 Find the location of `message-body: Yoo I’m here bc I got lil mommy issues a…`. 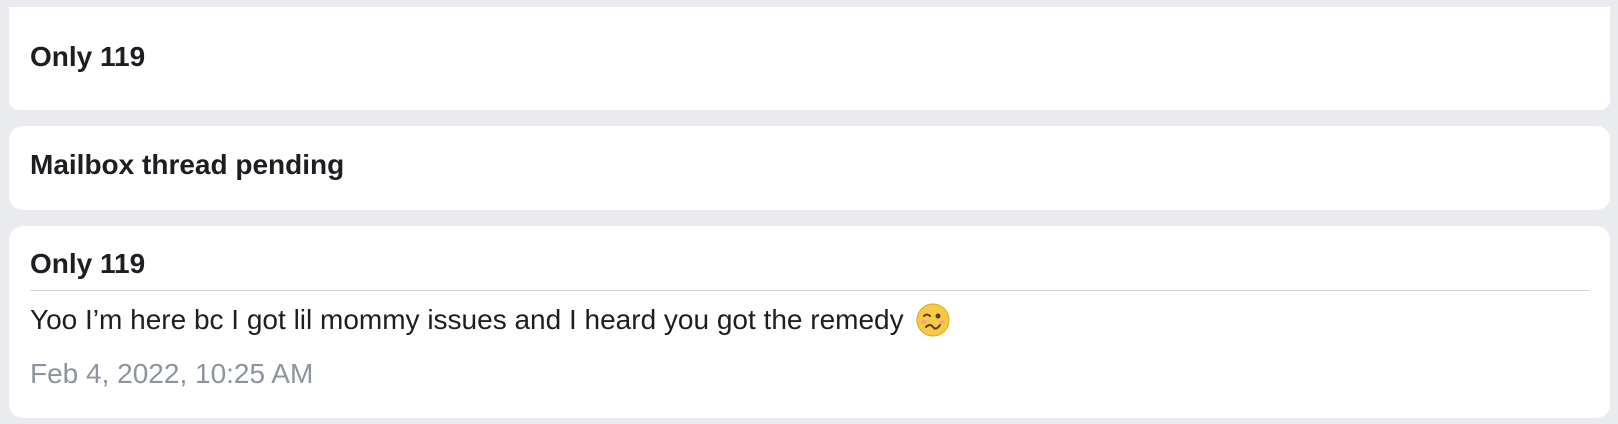

message-body: Yoo I’m here bc I got lil mommy issues a… is located at coordinates (467, 319).